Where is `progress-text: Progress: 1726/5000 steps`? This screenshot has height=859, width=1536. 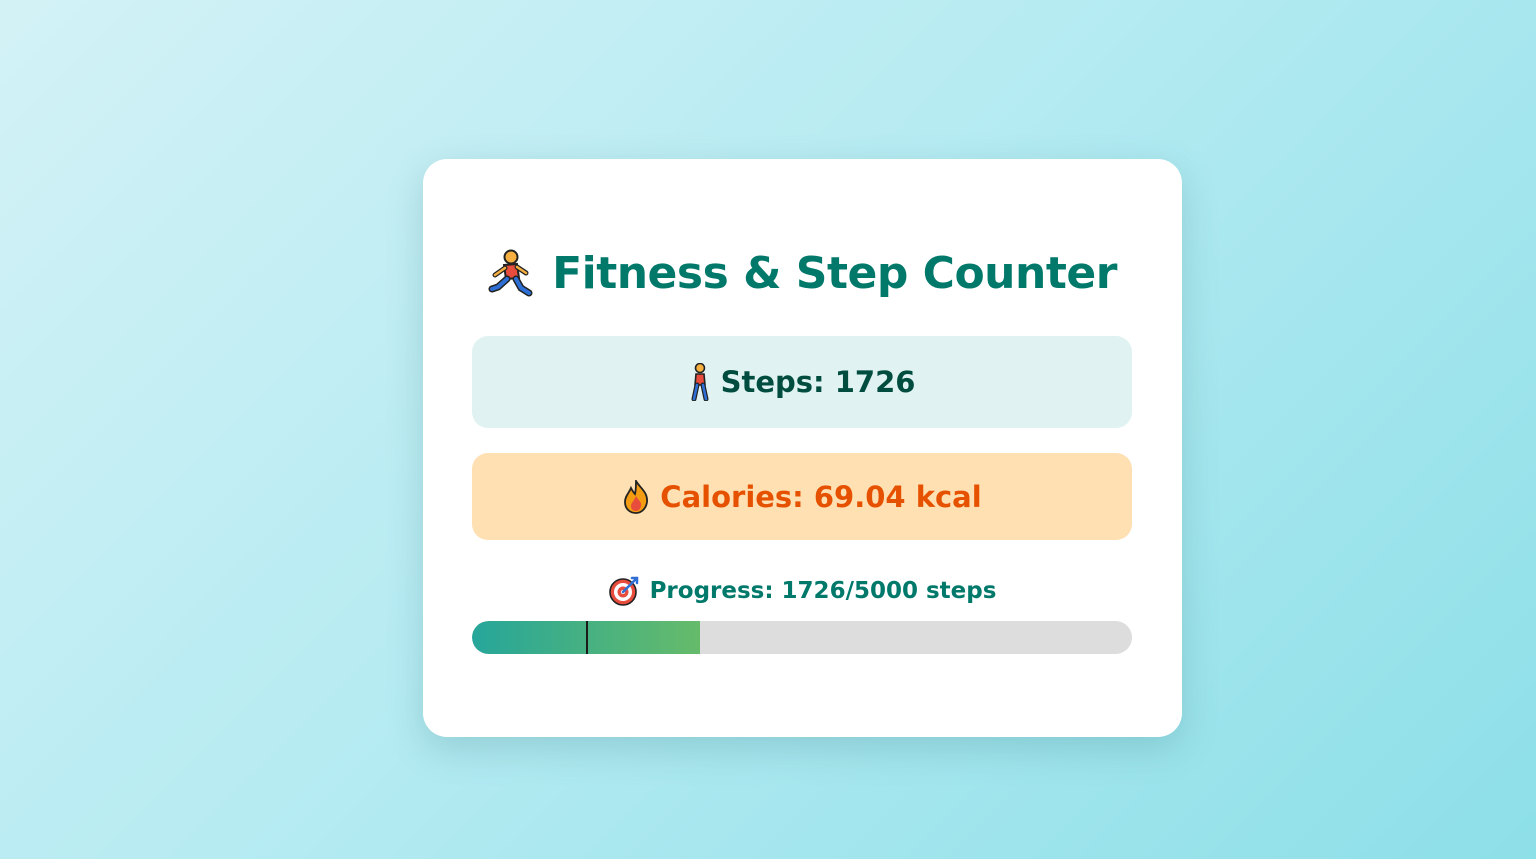
progress-text: Progress: 1726/5000 steps is located at coordinates (823, 591).